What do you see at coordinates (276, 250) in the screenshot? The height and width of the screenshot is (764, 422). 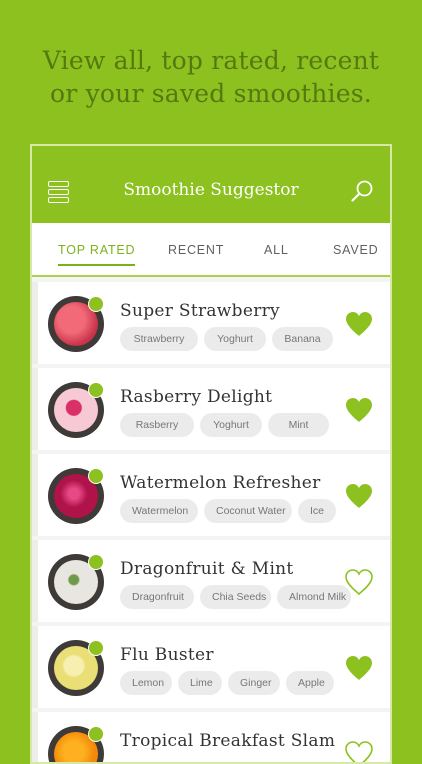 I see `tab-all: ALL` at bounding box center [276, 250].